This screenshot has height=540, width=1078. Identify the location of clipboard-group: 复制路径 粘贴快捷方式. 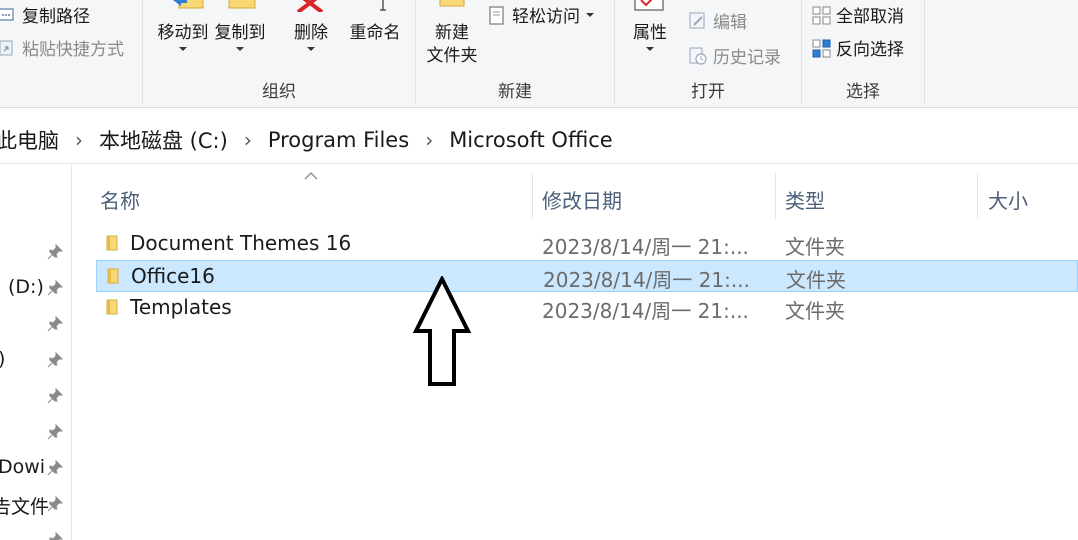
(71, 54).